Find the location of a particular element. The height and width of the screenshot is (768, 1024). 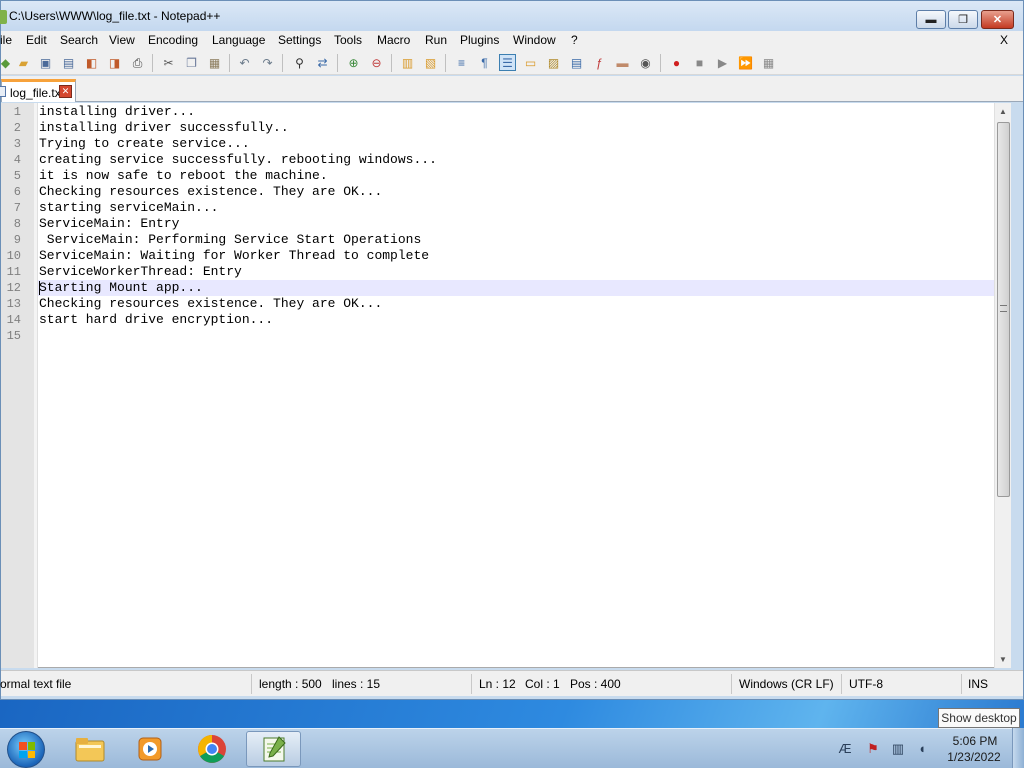

save-icon: ▣ is located at coordinates (45, 62).